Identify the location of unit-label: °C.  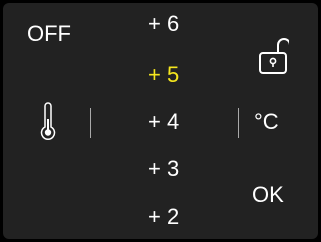
(266, 122).